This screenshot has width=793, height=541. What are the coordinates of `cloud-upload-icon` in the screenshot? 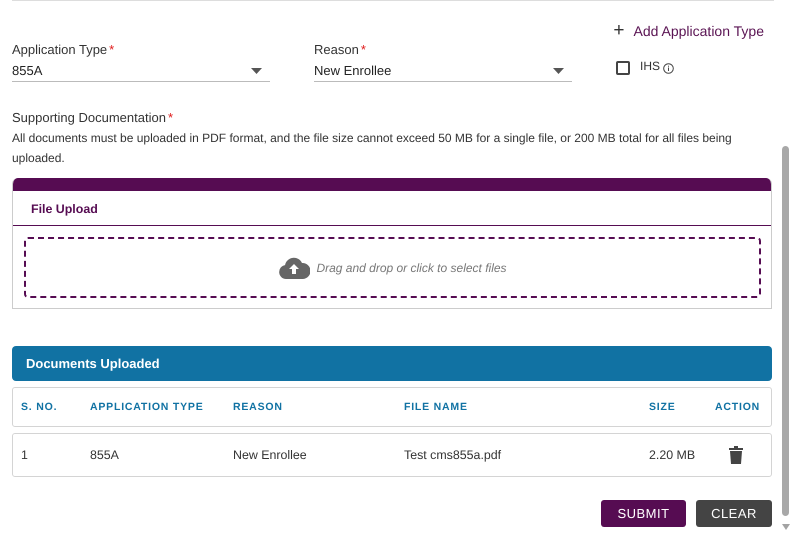 It's located at (294, 267).